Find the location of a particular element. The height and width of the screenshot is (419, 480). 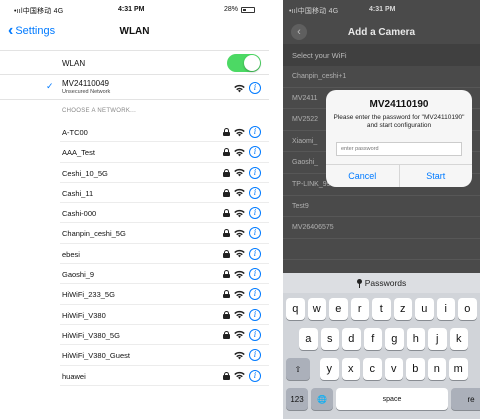

key-n: n is located at coordinates (436, 369).